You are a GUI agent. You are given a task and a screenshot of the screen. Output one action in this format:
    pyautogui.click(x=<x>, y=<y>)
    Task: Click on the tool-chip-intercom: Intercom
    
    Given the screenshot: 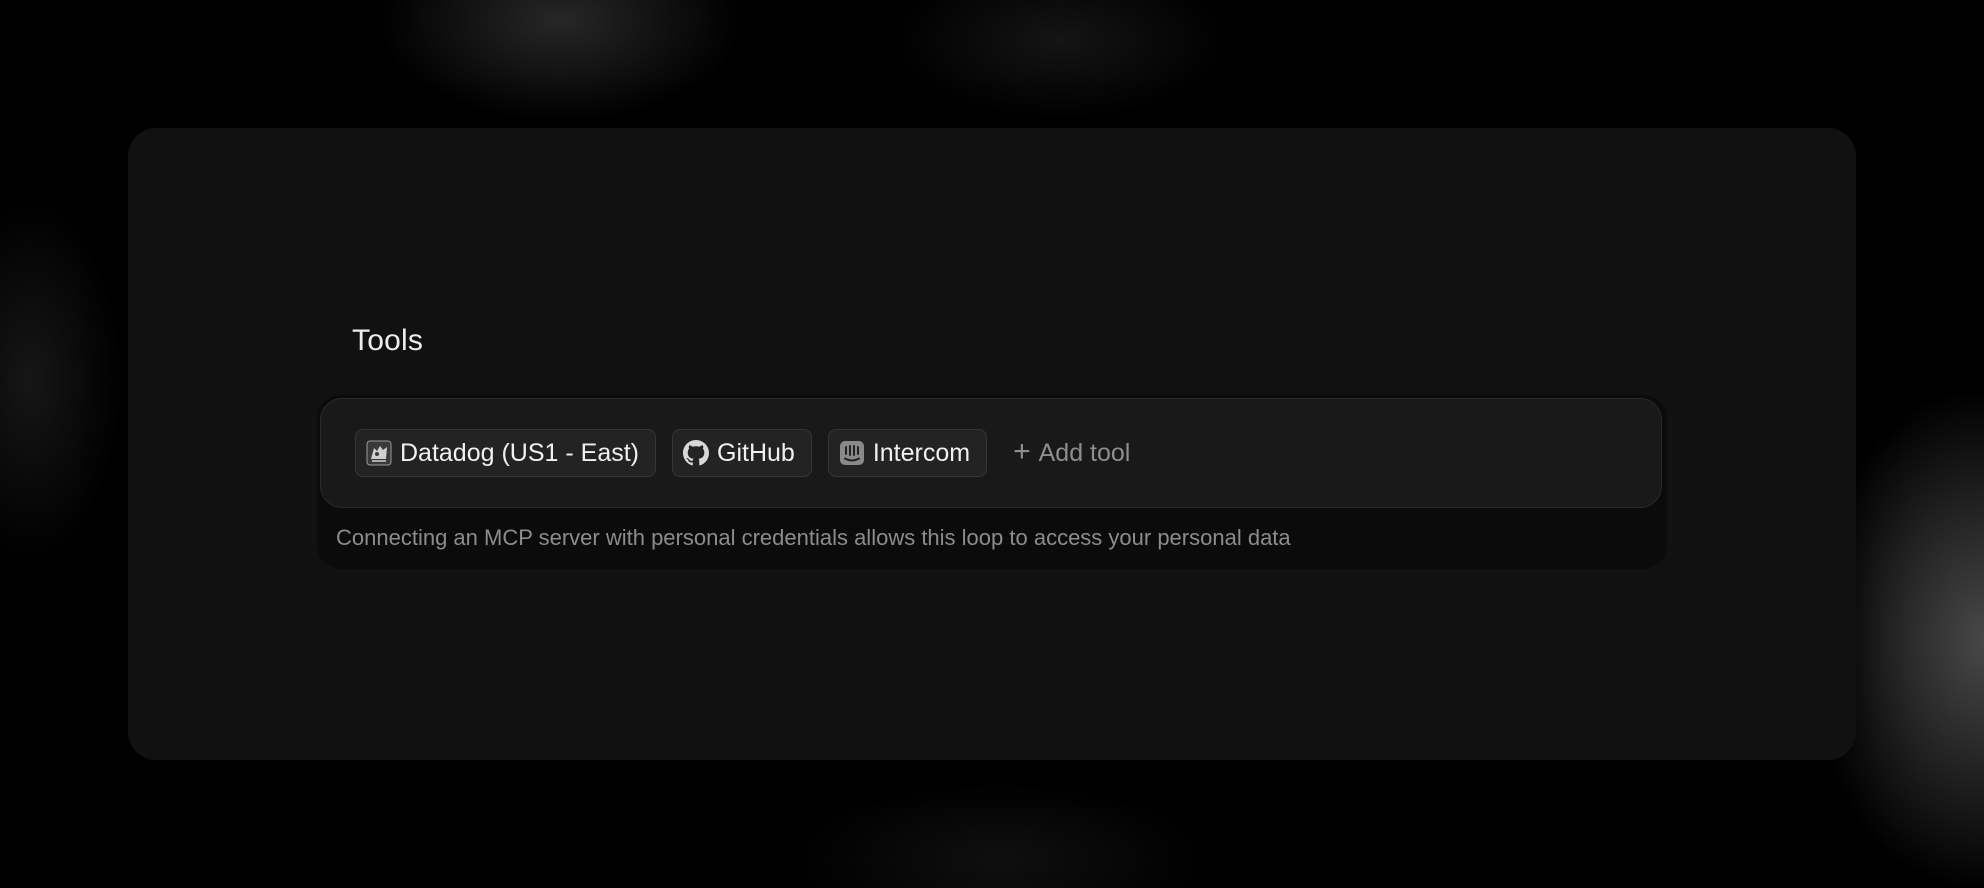 What is the action you would take?
    pyautogui.click(x=907, y=453)
    